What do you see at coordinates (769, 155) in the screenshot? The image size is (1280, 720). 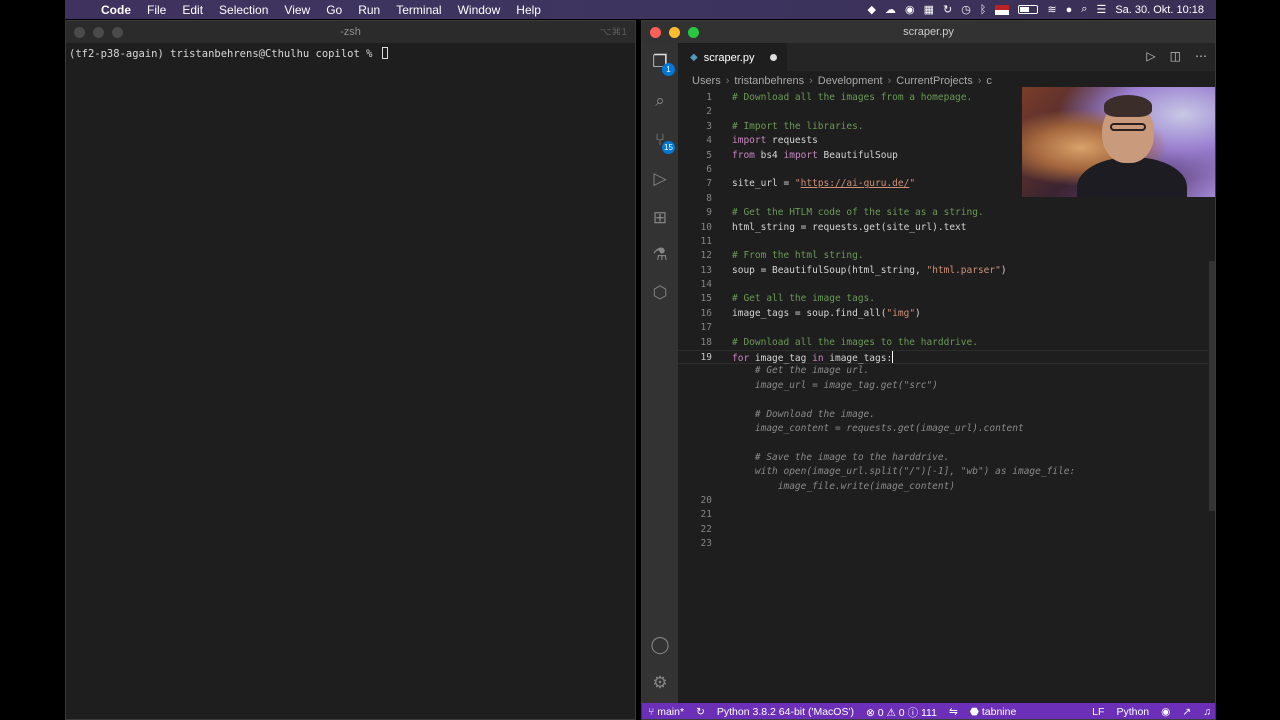 I see `code-text: bs4` at bounding box center [769, 155].